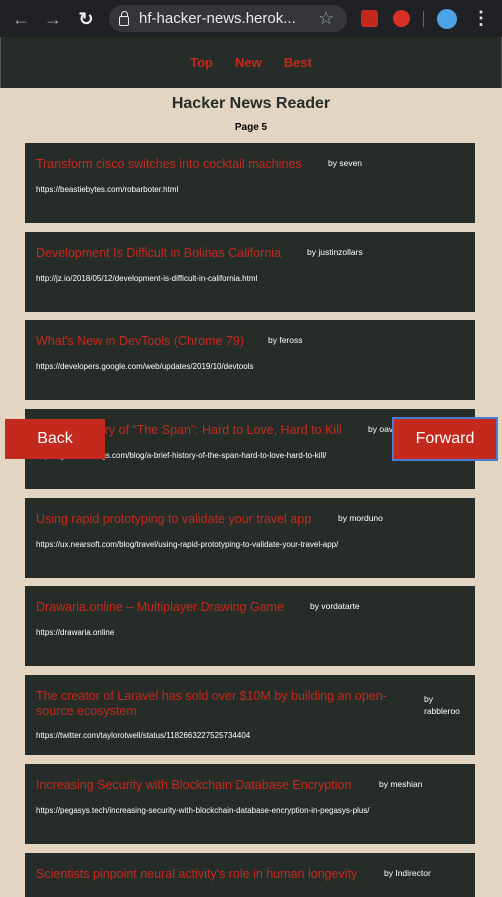 This screenshot has height=897, width=502. What do you see at coordinates (326, 18) in the screenshot?
I see `bookmark-star-icon: ☆` at bounding box center [326, 18].